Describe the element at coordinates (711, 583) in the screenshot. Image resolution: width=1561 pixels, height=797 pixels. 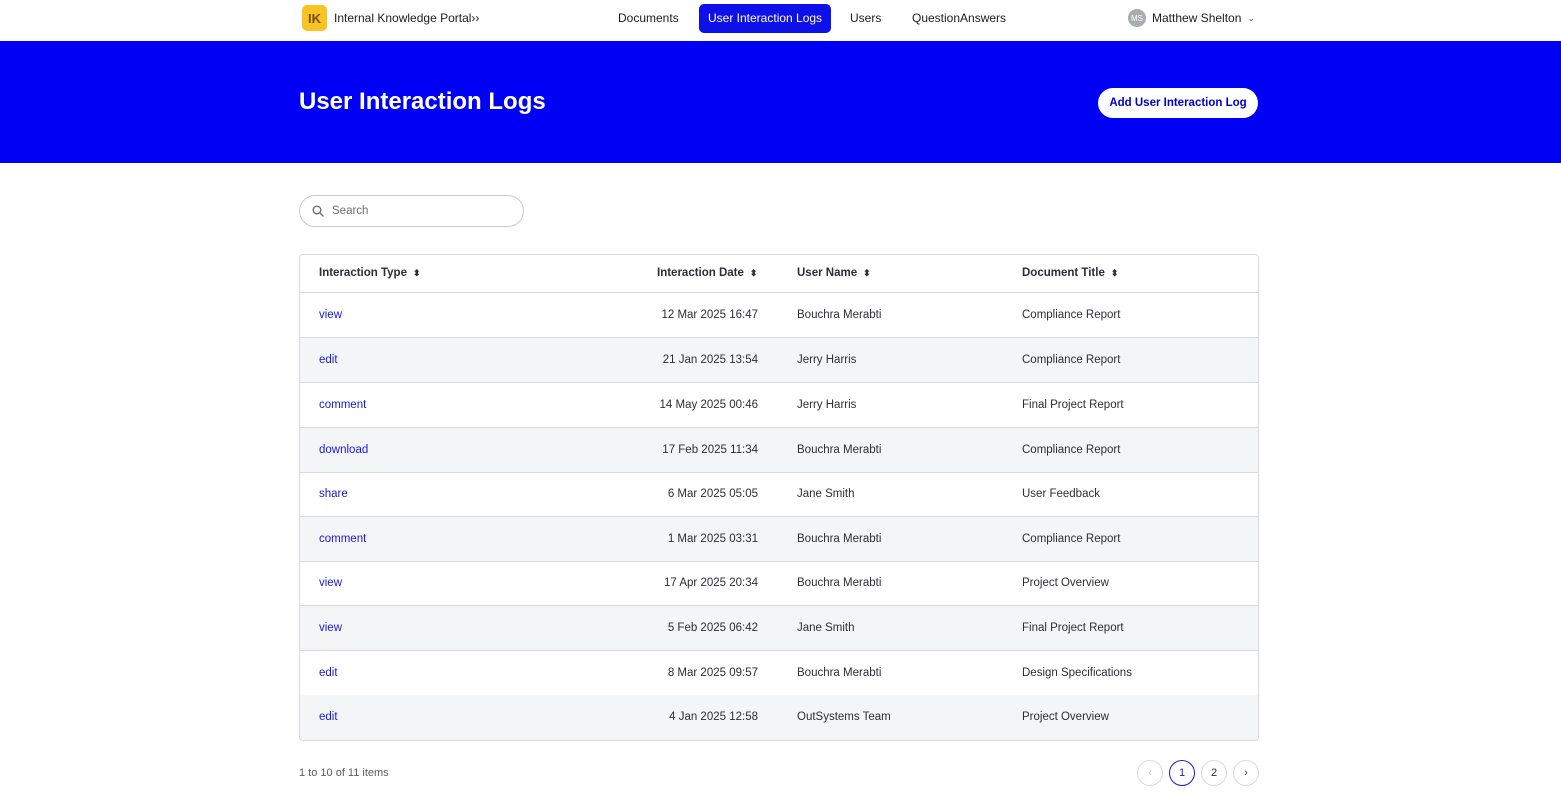
I see `interaction-date: 17 Apr 2025 20:34` at that location.